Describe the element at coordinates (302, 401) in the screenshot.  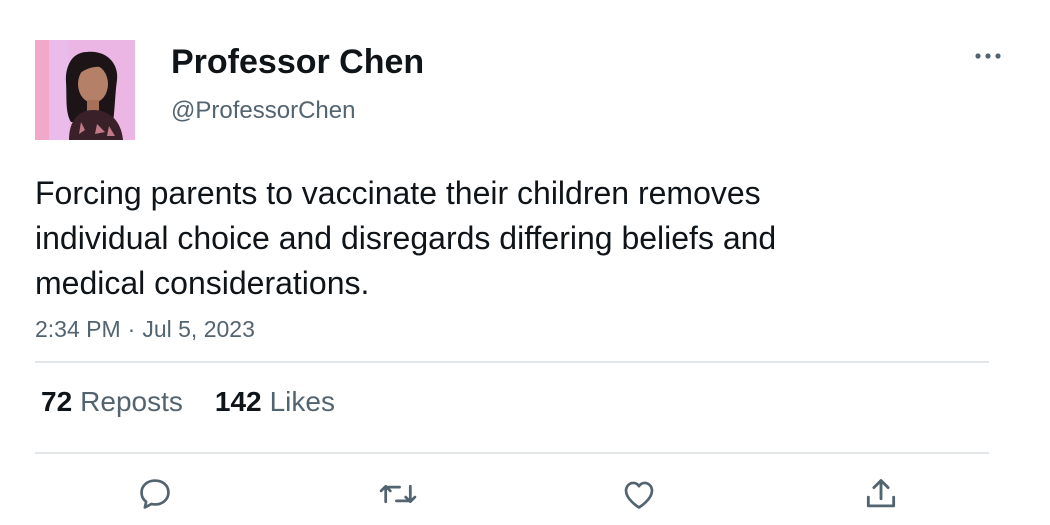
I see `likes-label: Likes` at that location.